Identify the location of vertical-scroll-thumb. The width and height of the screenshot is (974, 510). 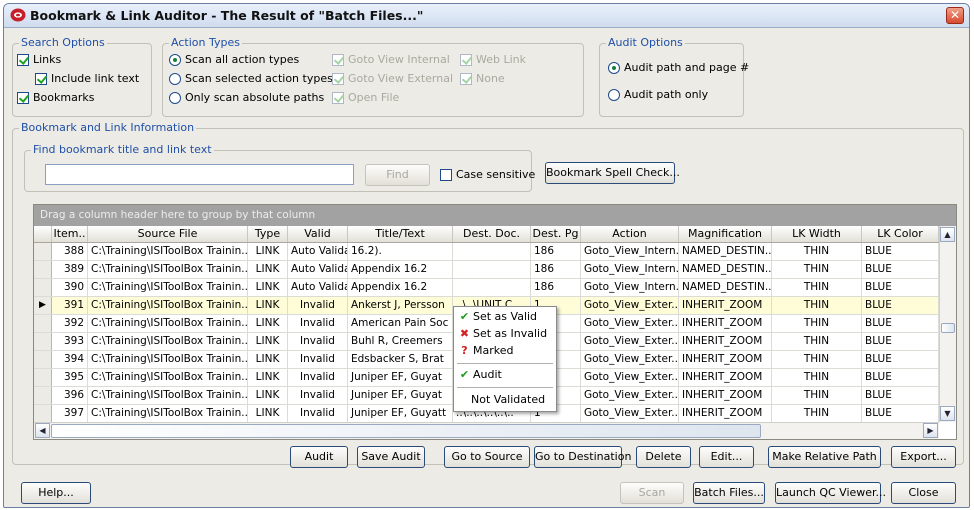
(948, 328).